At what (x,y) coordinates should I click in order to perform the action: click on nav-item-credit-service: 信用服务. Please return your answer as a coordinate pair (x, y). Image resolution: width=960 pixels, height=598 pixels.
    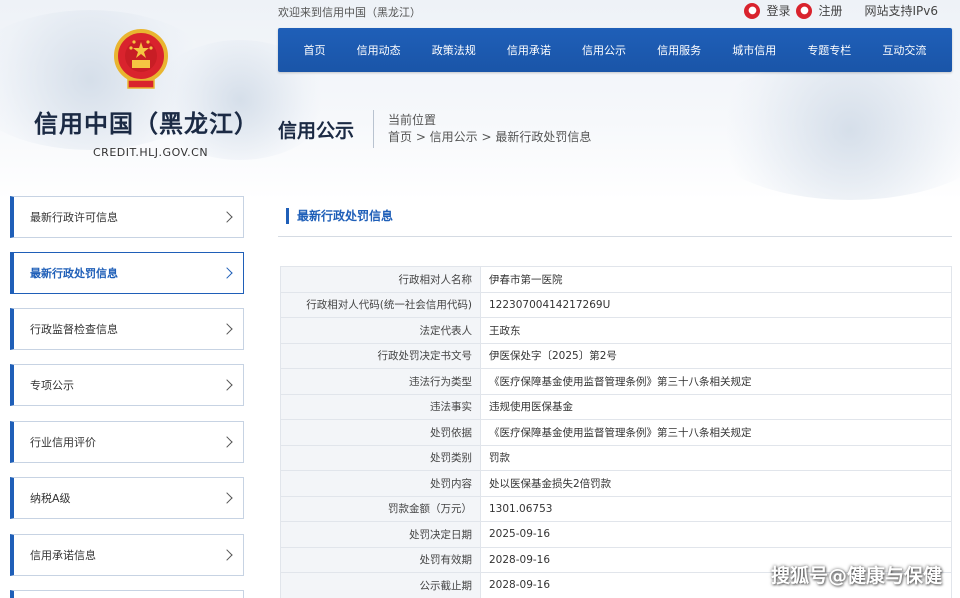
    Looking at the image, I should click on (679, 50).